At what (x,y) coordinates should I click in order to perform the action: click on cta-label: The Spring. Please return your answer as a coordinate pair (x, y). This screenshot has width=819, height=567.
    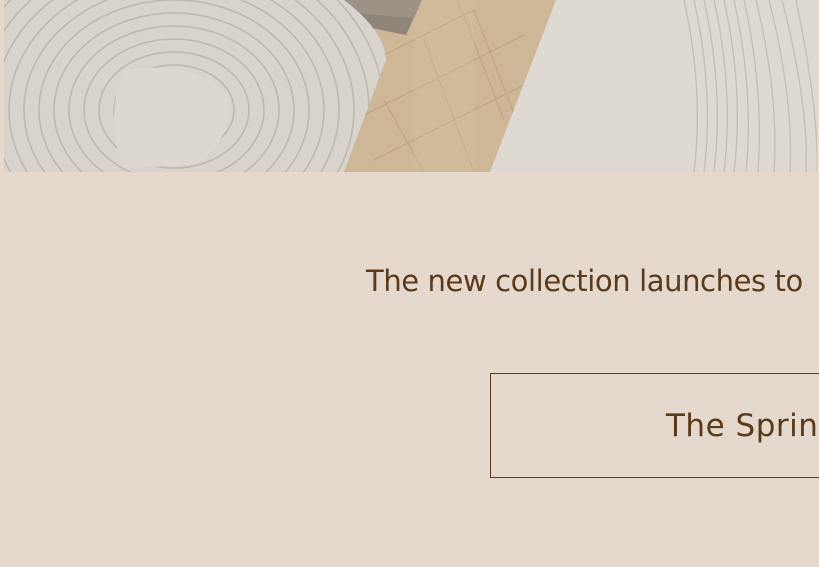
    Looking at the image, I should click on (742, 426).